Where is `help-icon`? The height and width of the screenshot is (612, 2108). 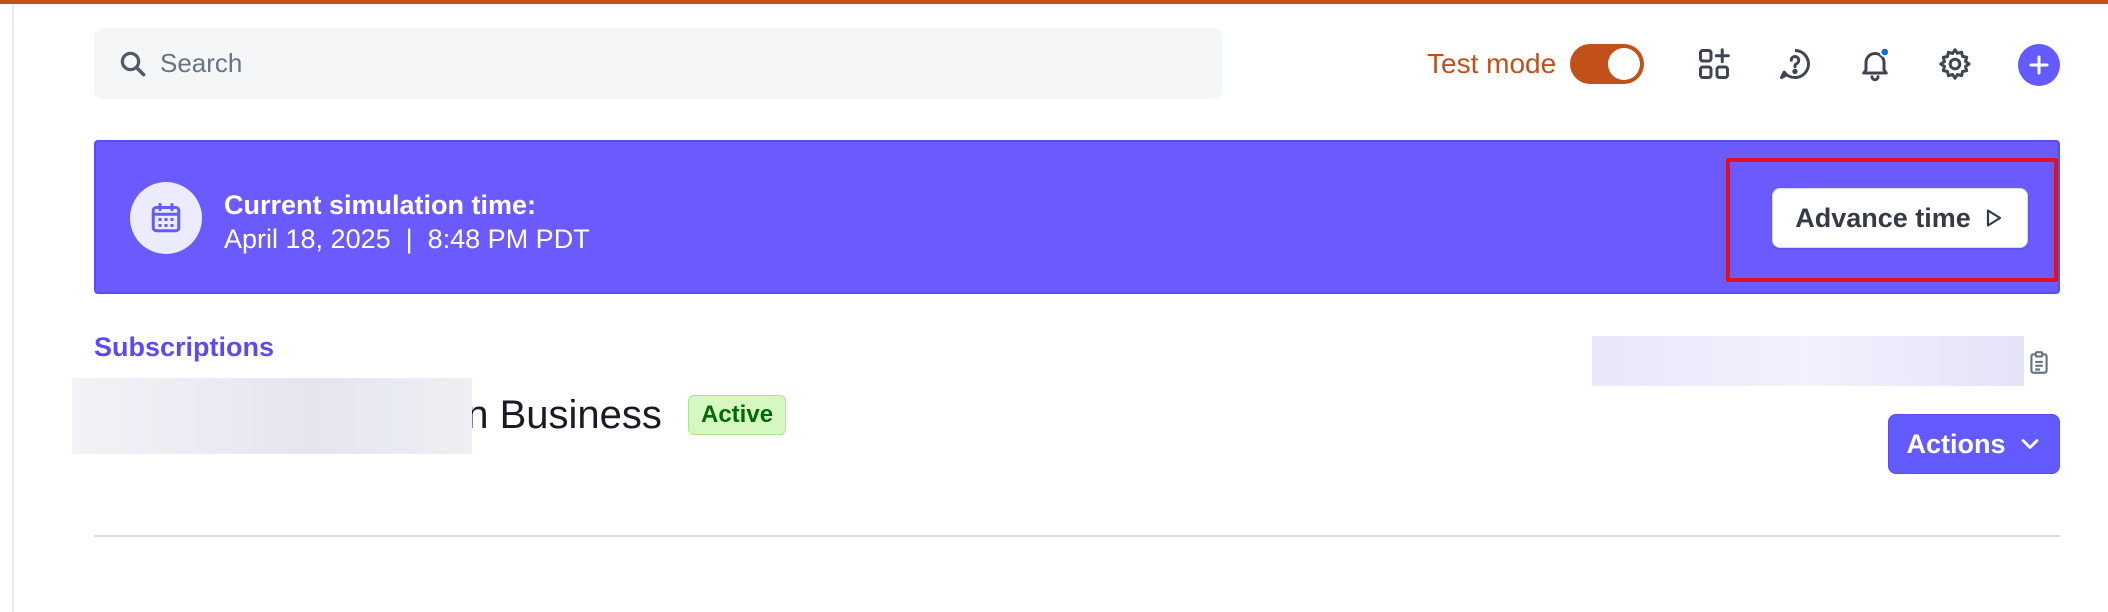 help-icon is located at coordinates (1795, 64).